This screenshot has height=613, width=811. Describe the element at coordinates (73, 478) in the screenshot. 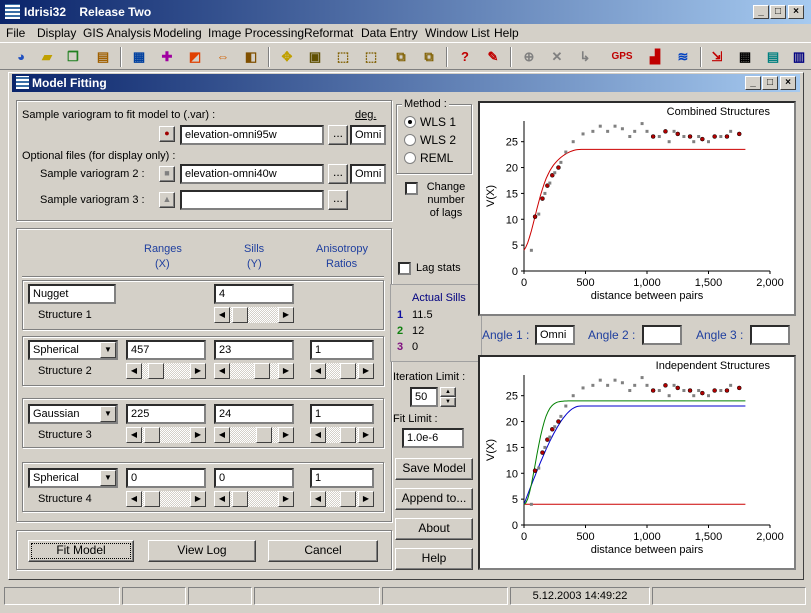

I see `structure4-type-select: Spherical ▼` at that location.